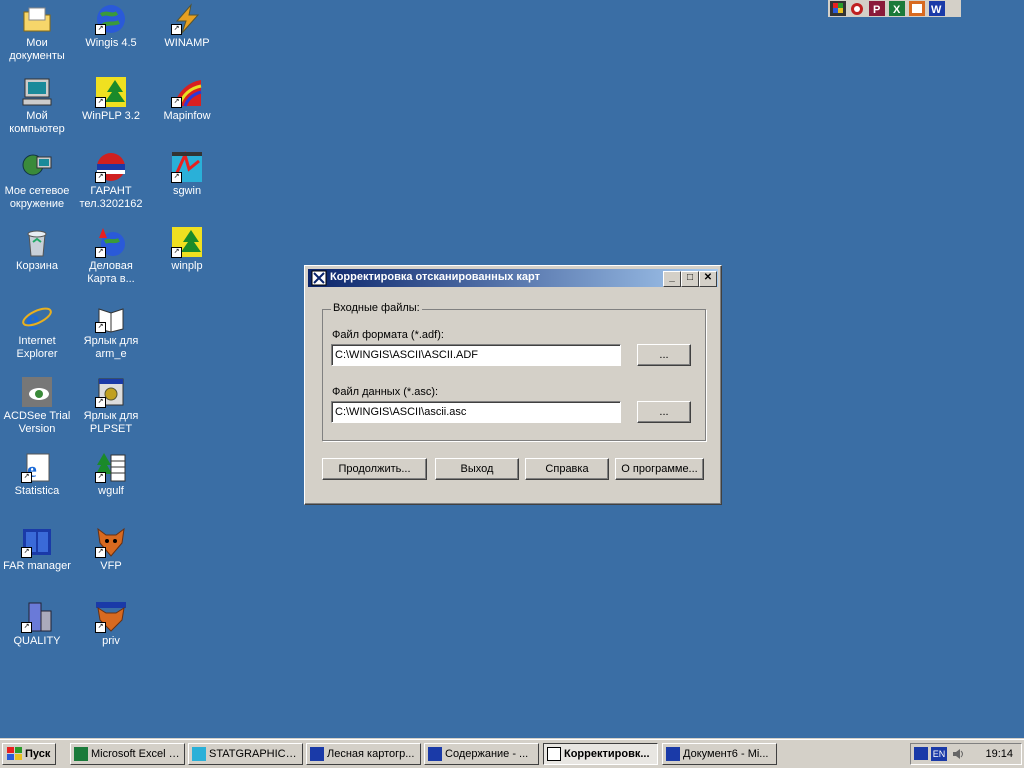 The height and width of the screenshot is (768, 1024). What do you see at coordinates (199, 754) in the screenshot?
I see `statgraphics-icon` at bounding box center [199, 754].